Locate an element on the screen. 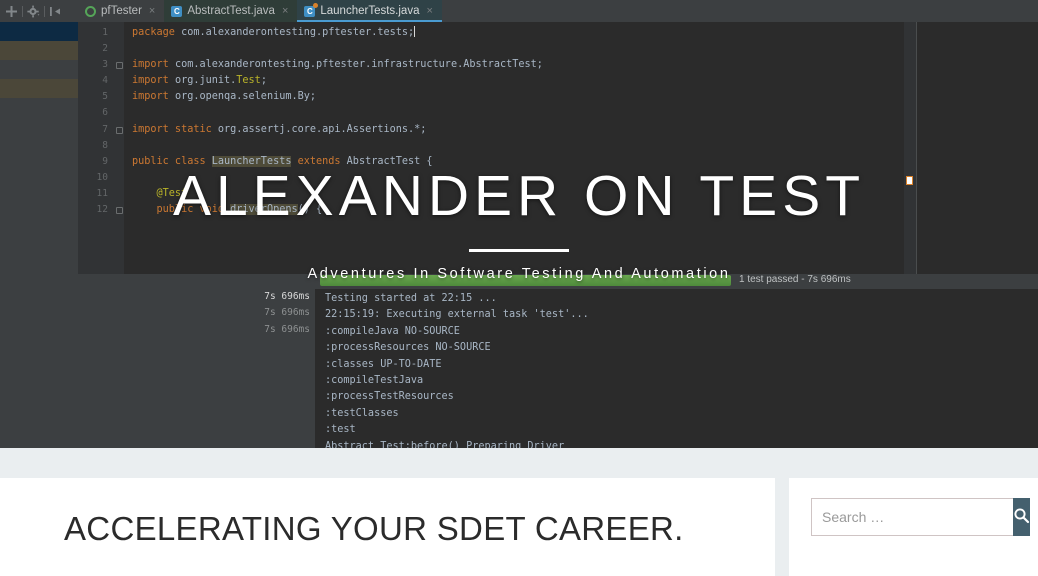 Image resolution: width=1038 pixels, height=576 pixels. java-class-icon: C is located at coordinates (177, 11).